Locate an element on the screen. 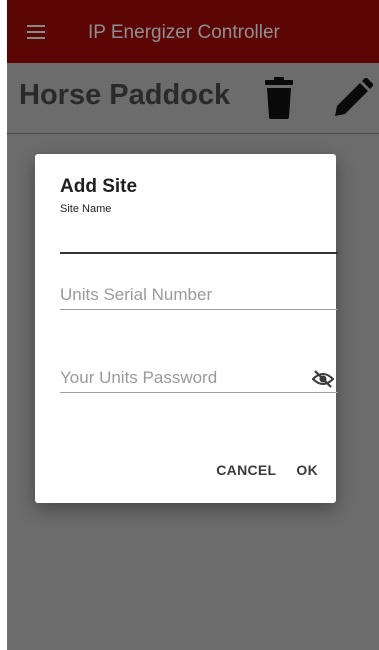 The image size is (379, 650). trash-icon is located at coordinates (279, 98).